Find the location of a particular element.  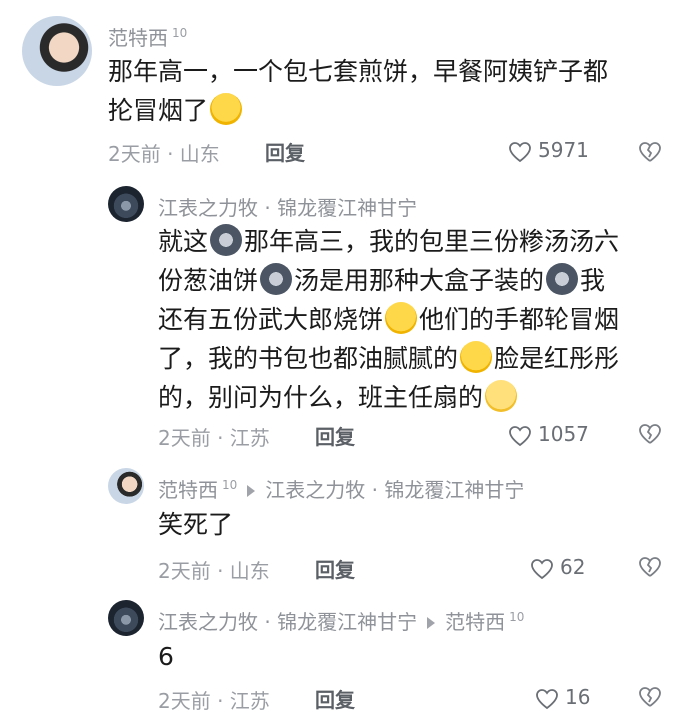

comment-text-segment: 我 is located at coordinates (593, 280).